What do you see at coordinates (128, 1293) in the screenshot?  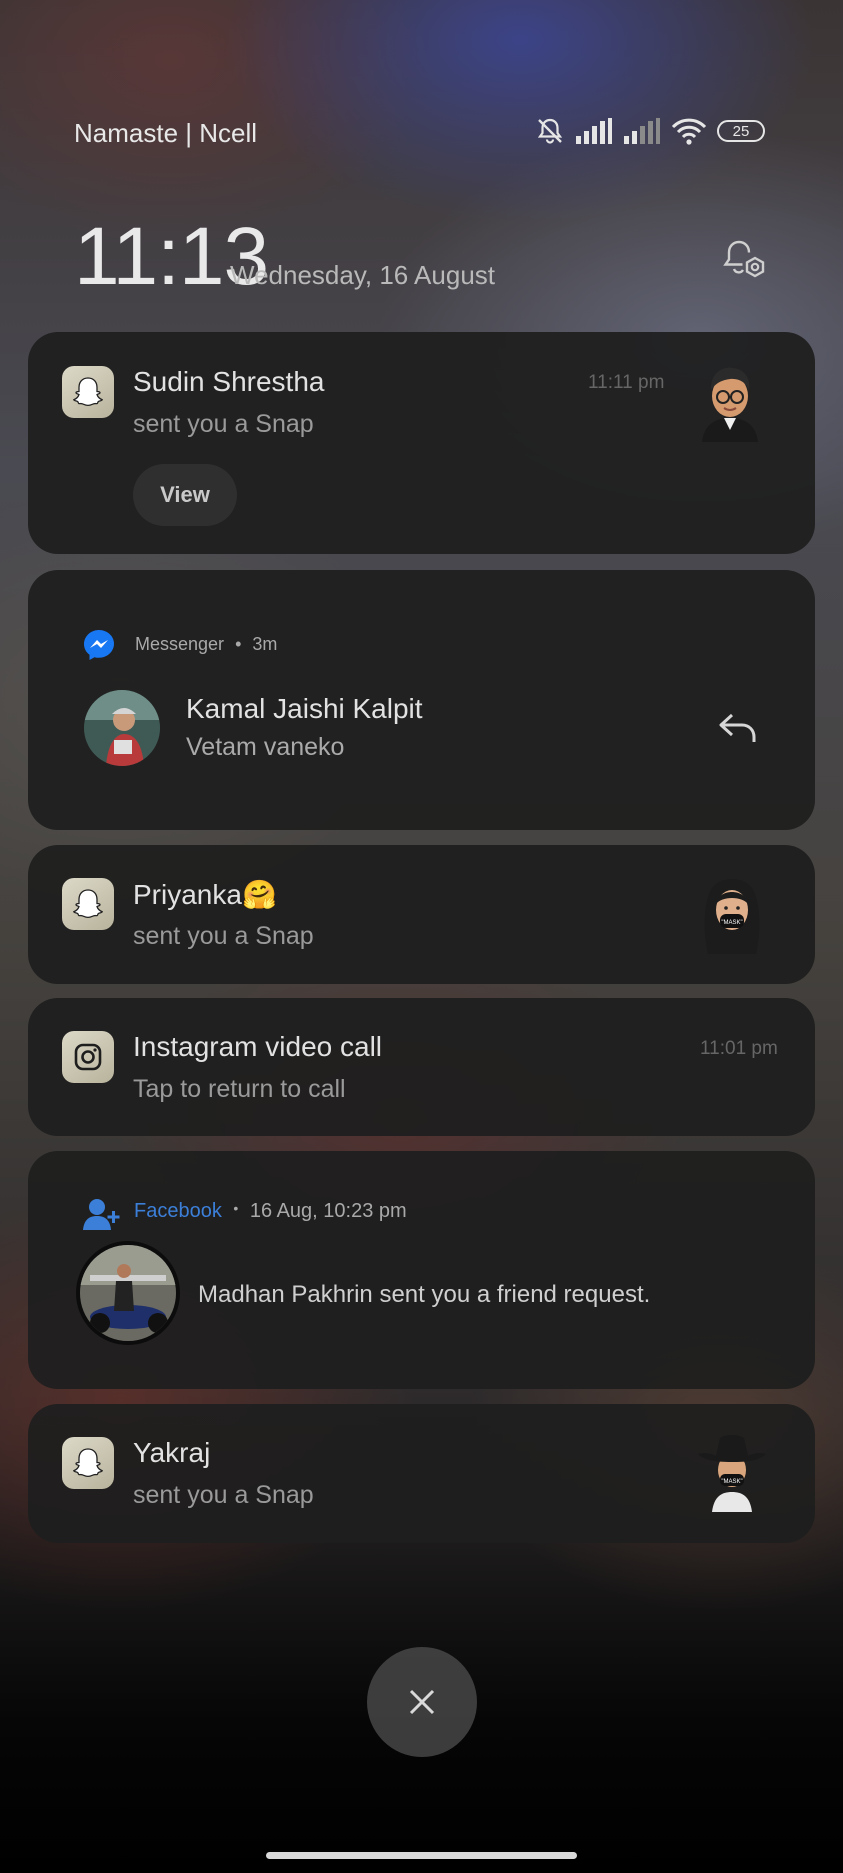 I see `friend-request-avatar` at bounding box center [128, 1293].